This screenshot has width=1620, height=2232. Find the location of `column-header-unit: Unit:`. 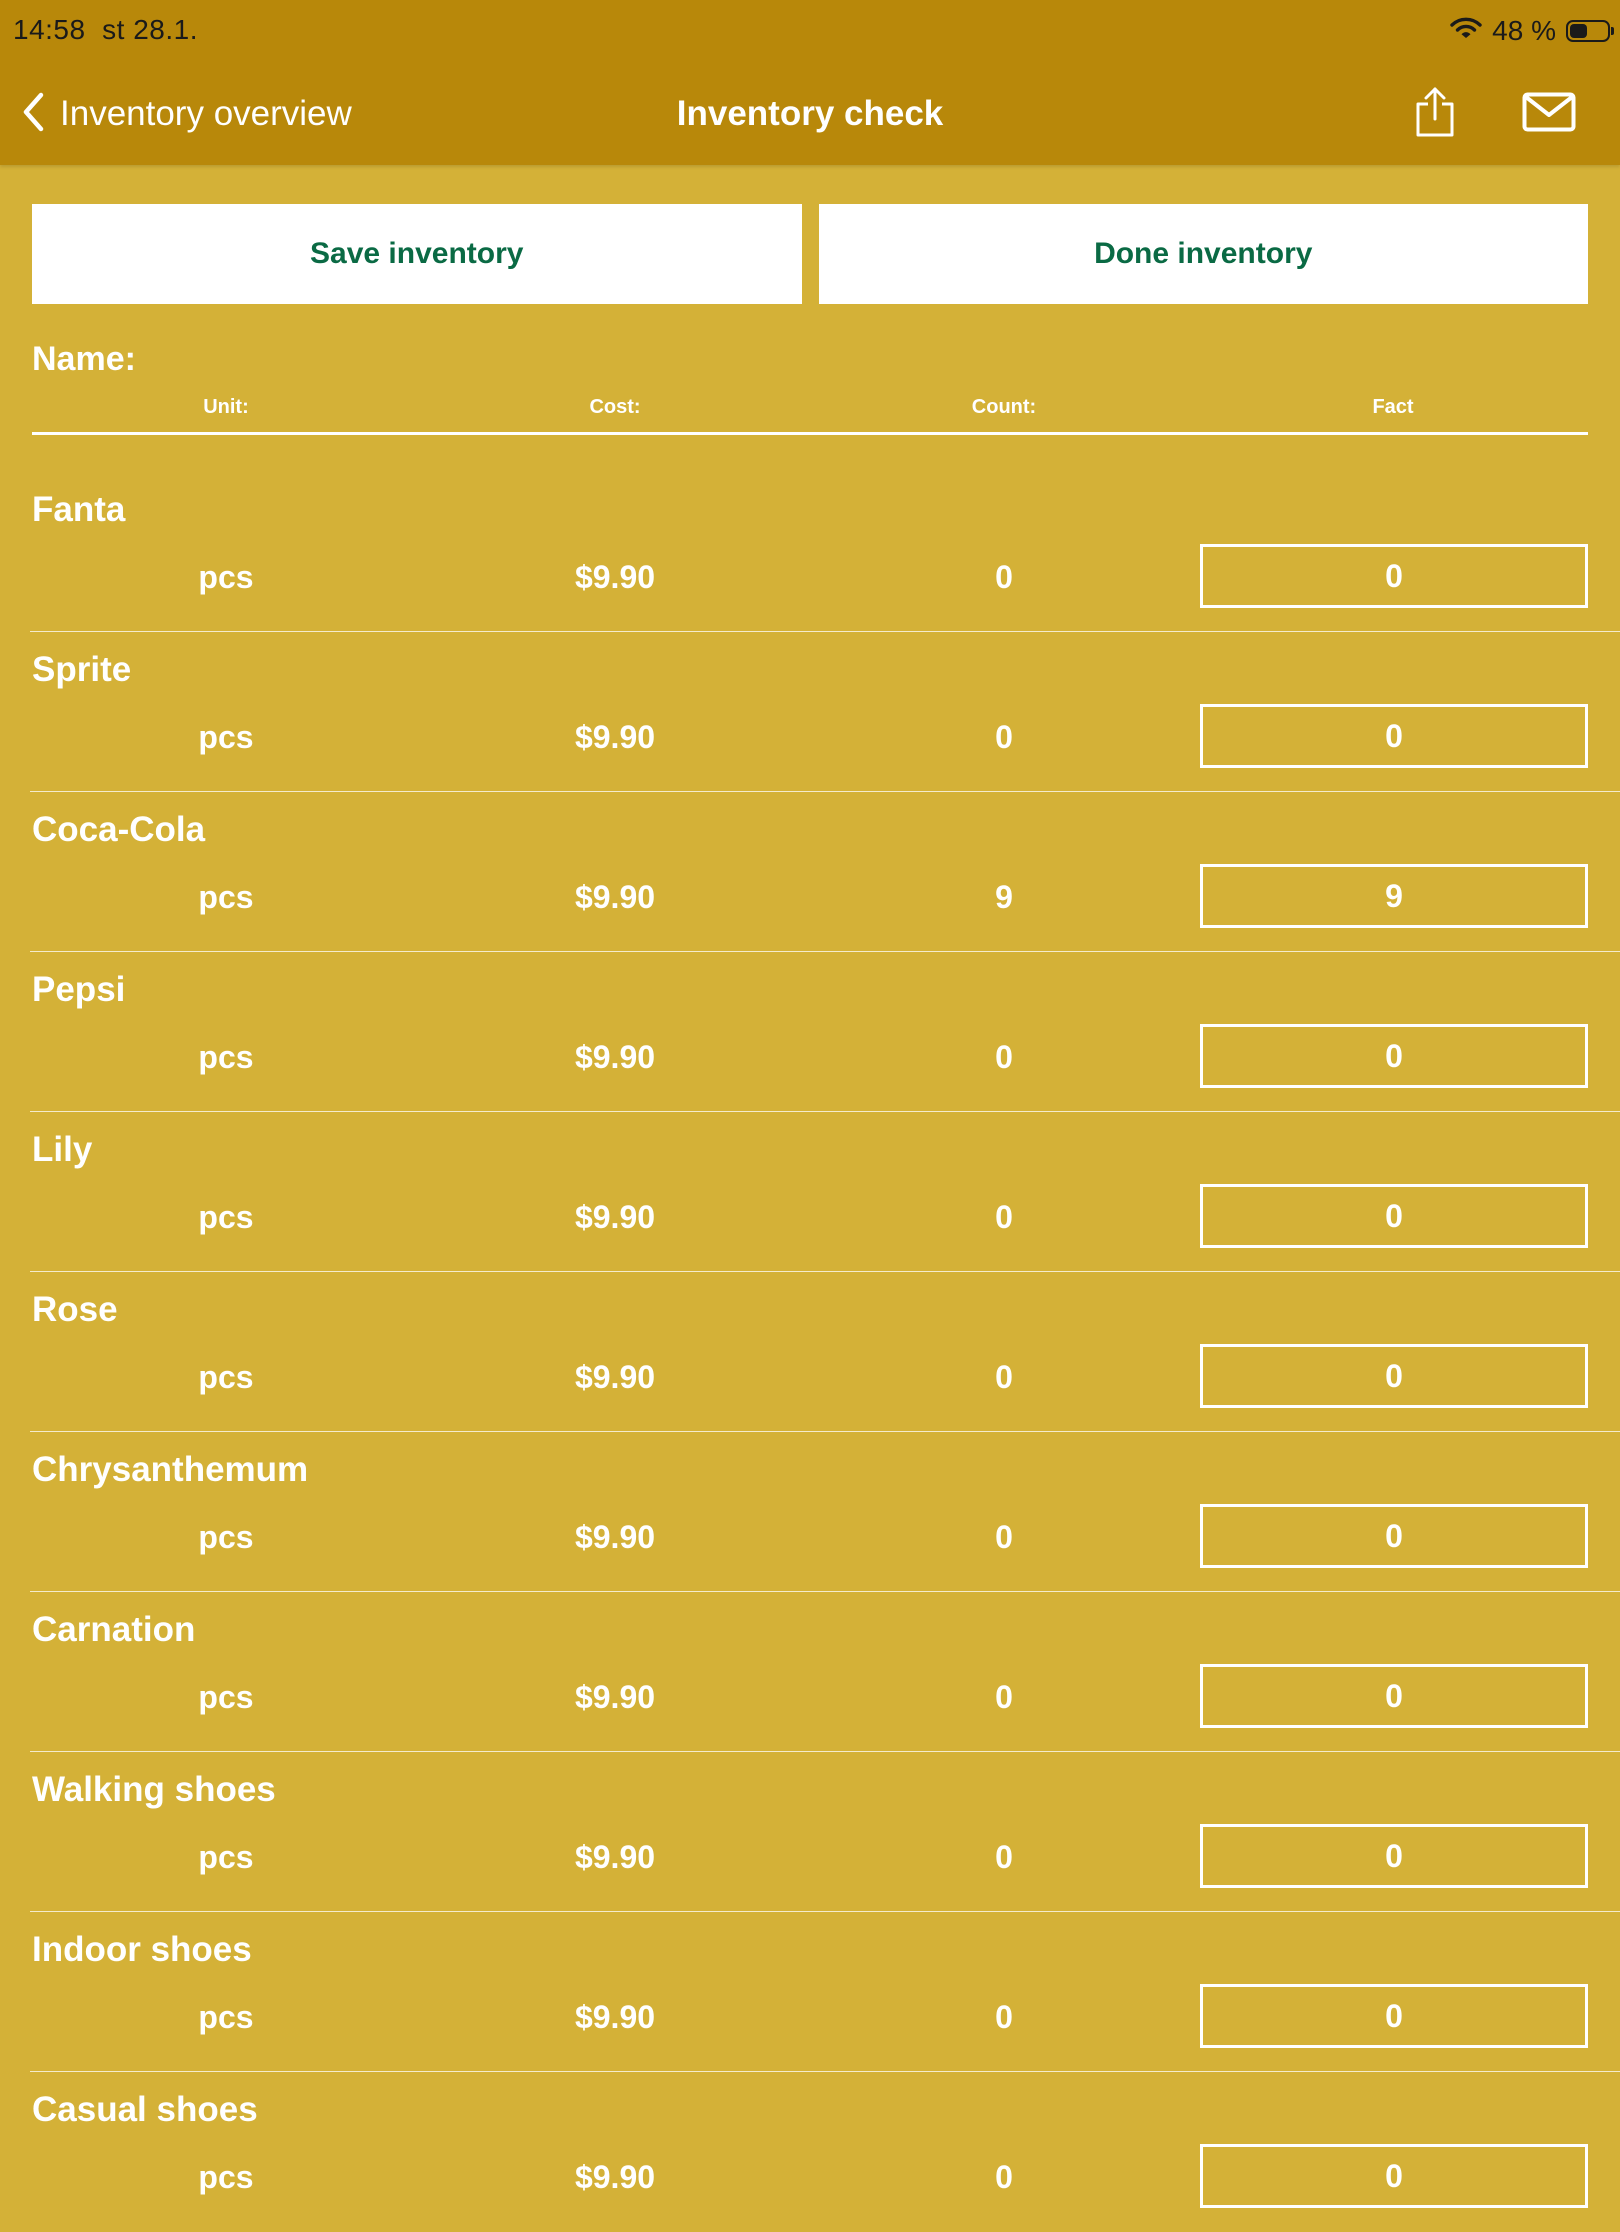

column-header-unit: Unit: is located at coordinates (226, 407).